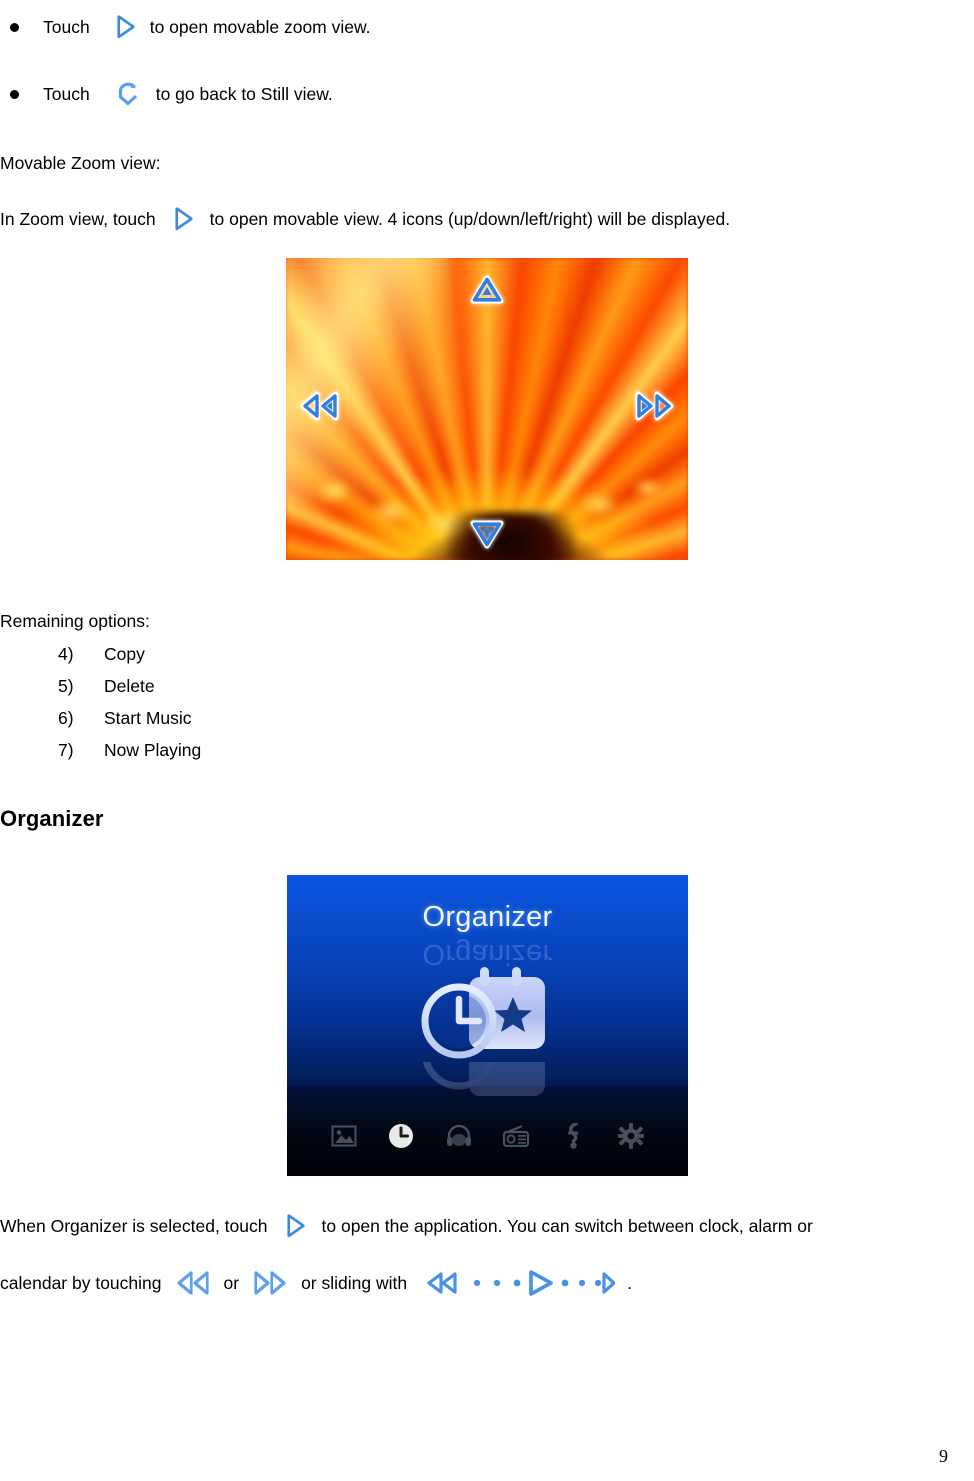 Image resolution: width=974 pixels, height=1481 pixels. What do you see at coordinates (344, 1136) in the screenshot?
I see `photo-icon` at bounding box center [344, 1136].